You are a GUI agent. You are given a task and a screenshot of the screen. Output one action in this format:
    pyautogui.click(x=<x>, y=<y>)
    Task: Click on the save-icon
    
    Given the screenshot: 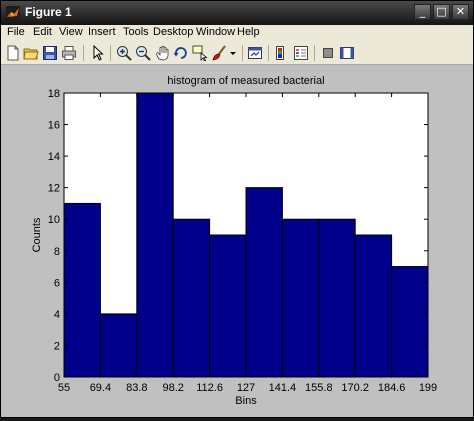 What is the action you would take?
    pyautogui.click(x=50, y=53)
    